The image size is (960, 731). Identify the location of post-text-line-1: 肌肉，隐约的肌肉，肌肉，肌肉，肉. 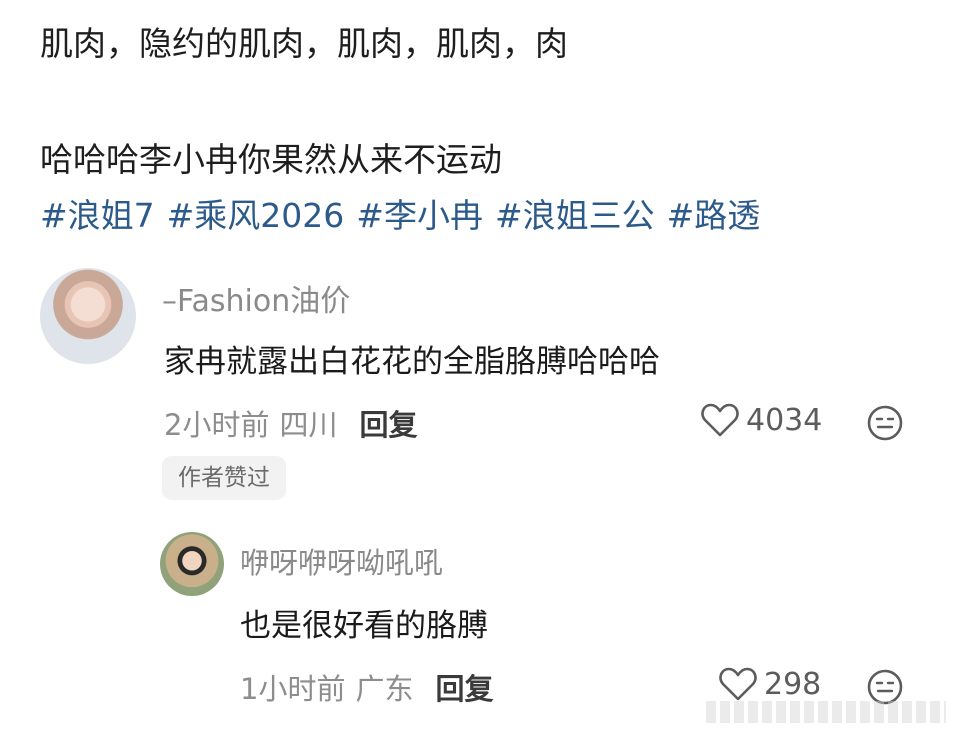
(304, 43).